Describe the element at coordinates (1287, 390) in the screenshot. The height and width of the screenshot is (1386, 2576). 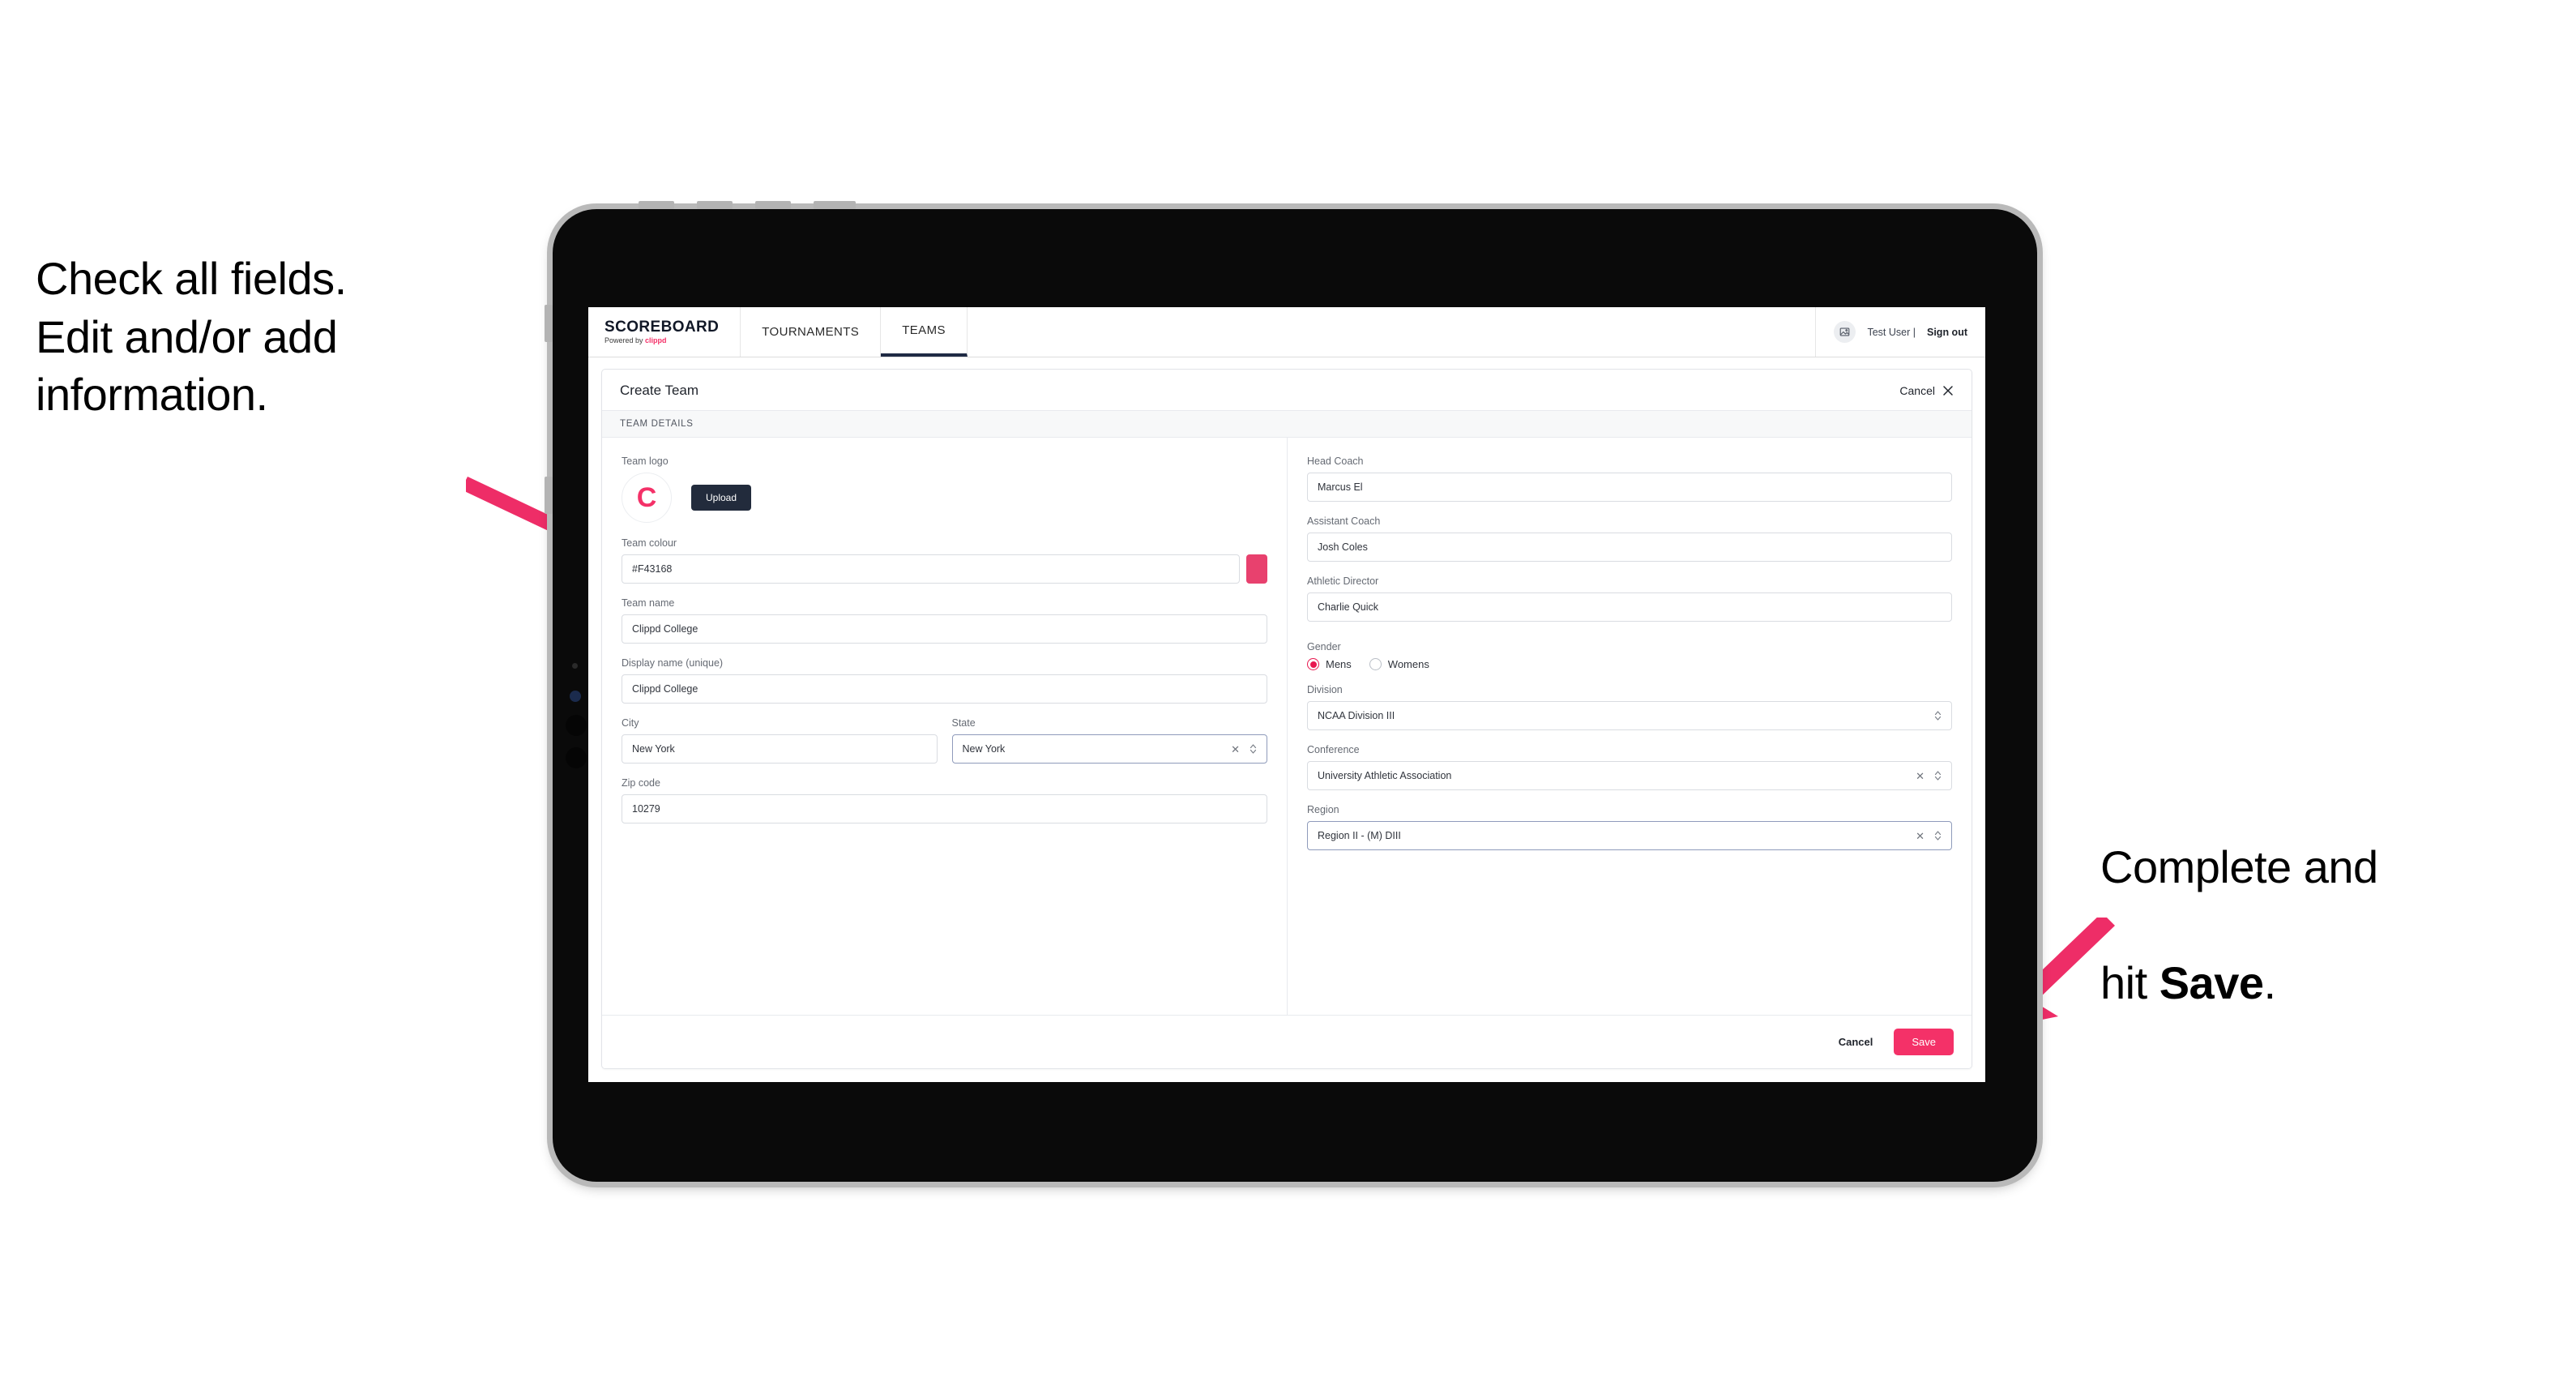
I see `card-header: Create Team Cancel` at that location.